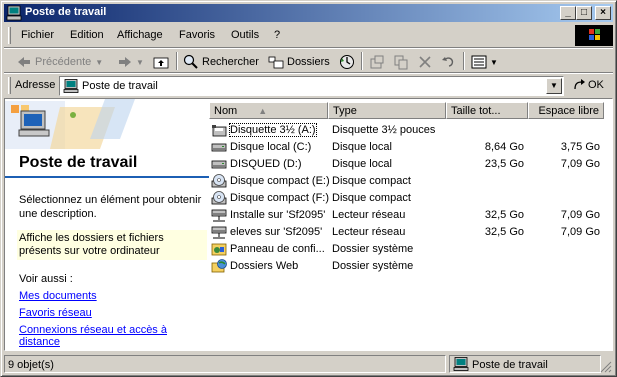  I want to click on column-header-type: Type, so click(387, 110).